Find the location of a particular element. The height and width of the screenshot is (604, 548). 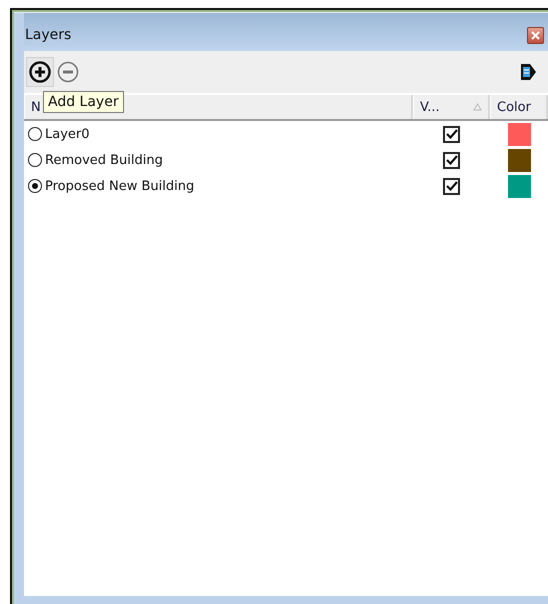

window-title: Layers is located at coordinates (48, 35).